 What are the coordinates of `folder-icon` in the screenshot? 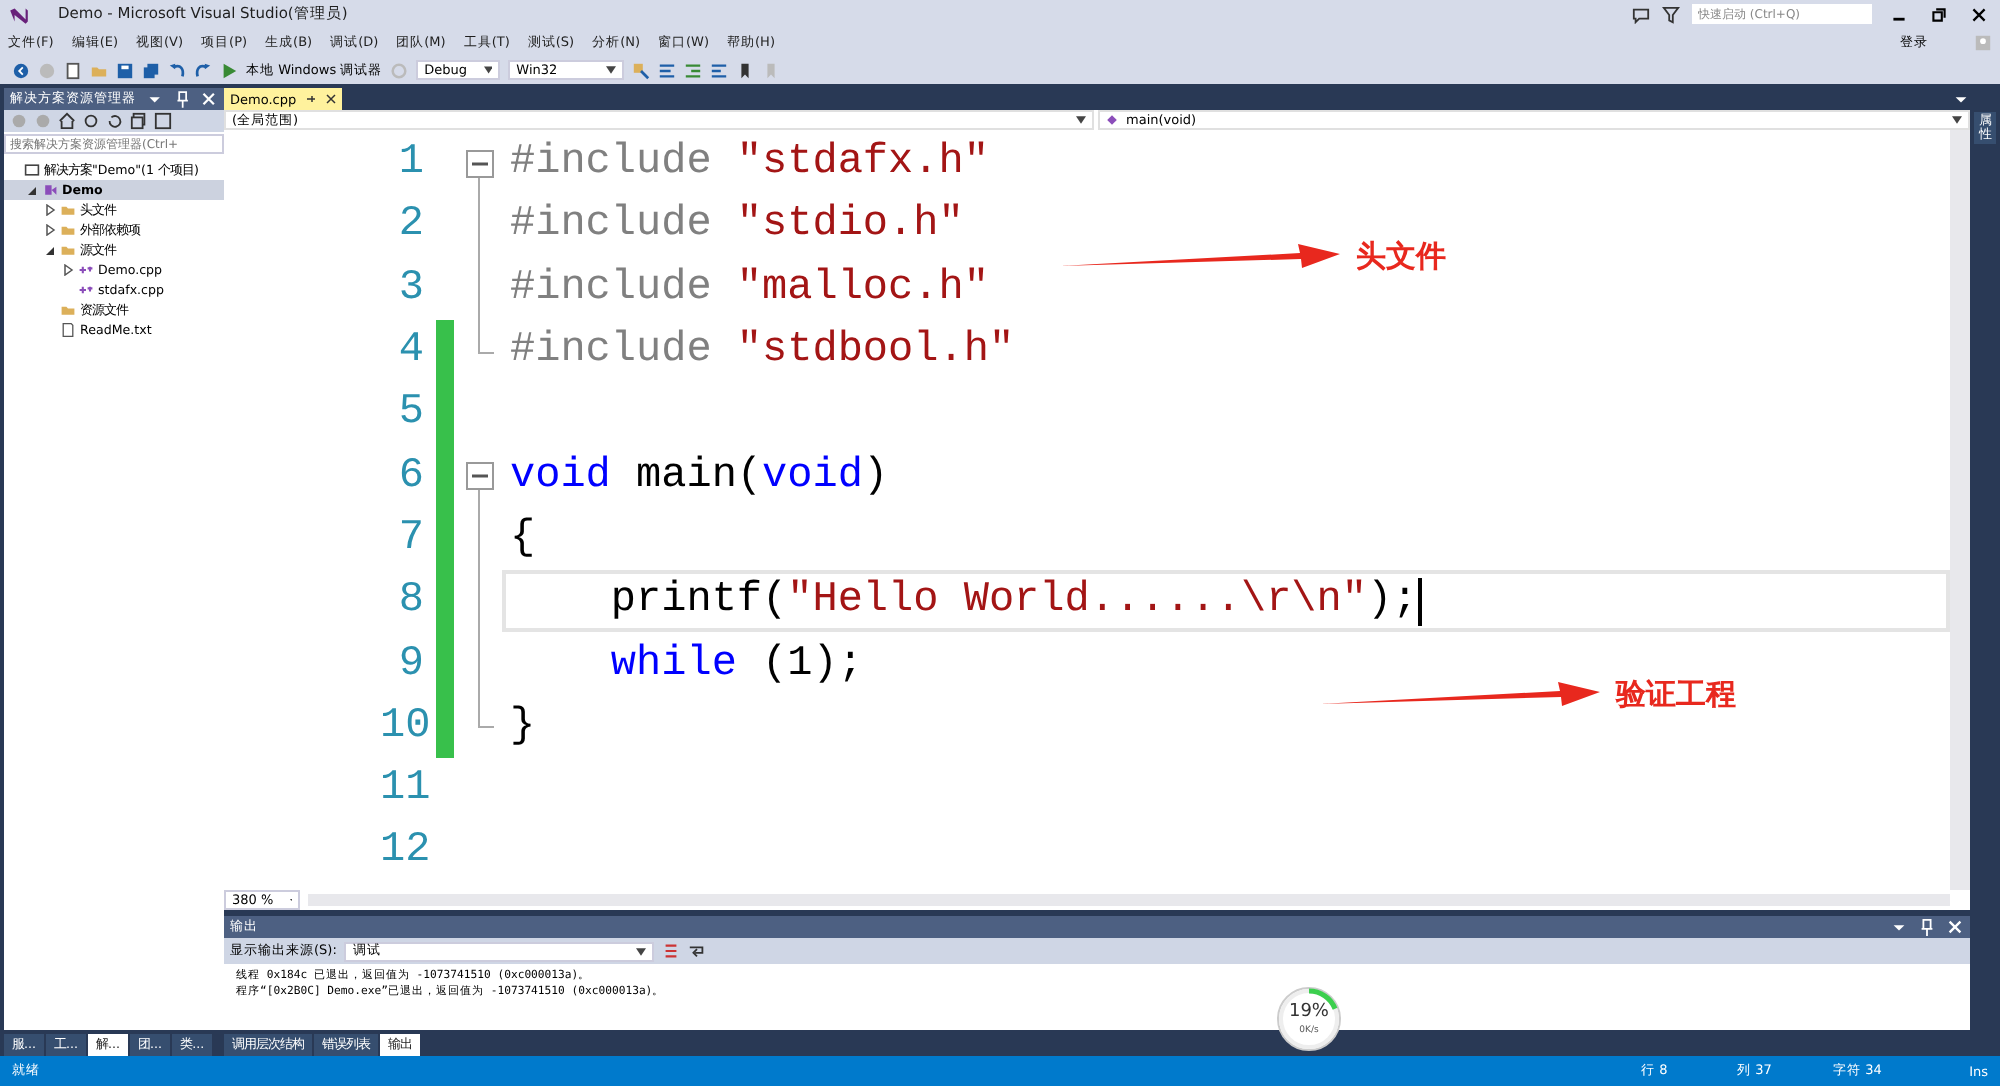 It's located at (68, 310).